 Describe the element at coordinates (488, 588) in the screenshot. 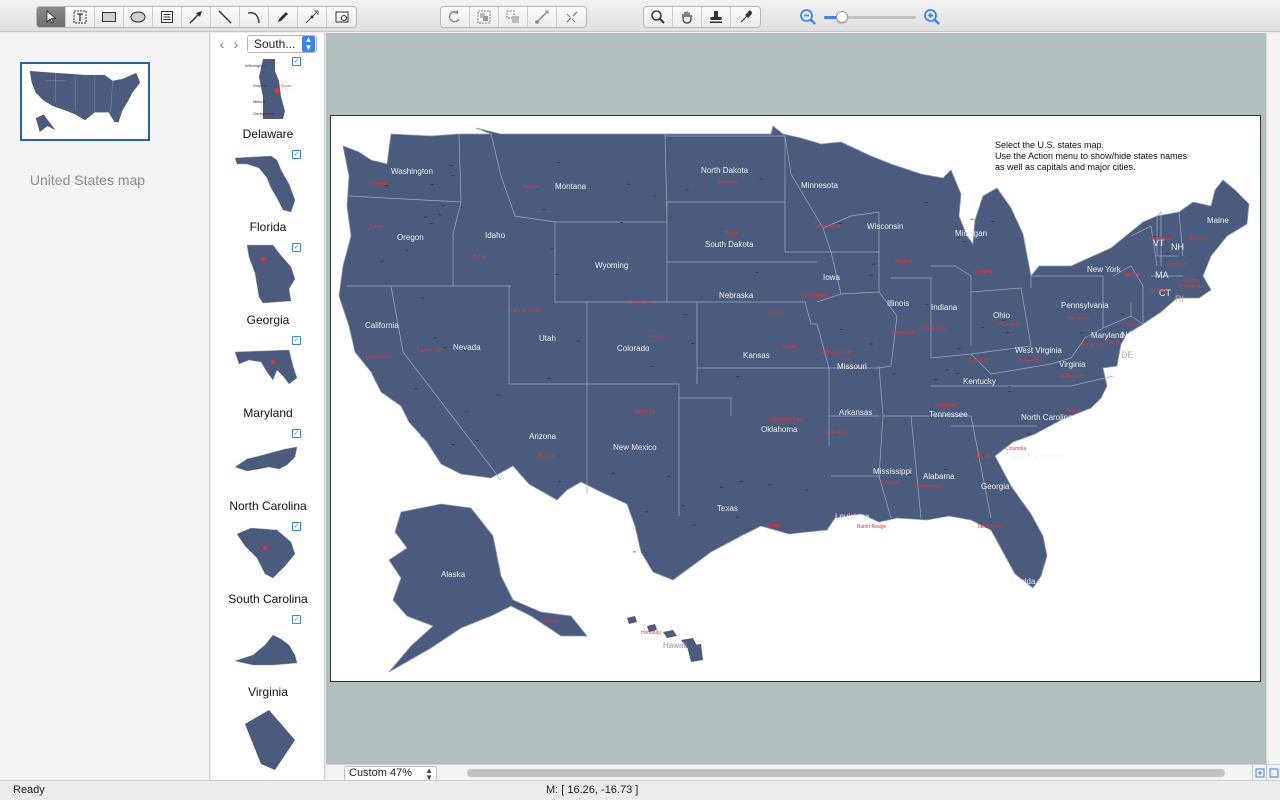

I see `alaska-shape` at that location.